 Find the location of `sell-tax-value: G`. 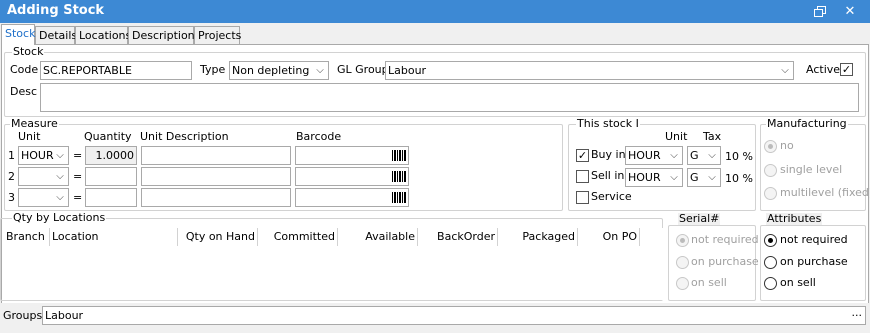

sell-tax-value: G is located at coordinates (694, 177).